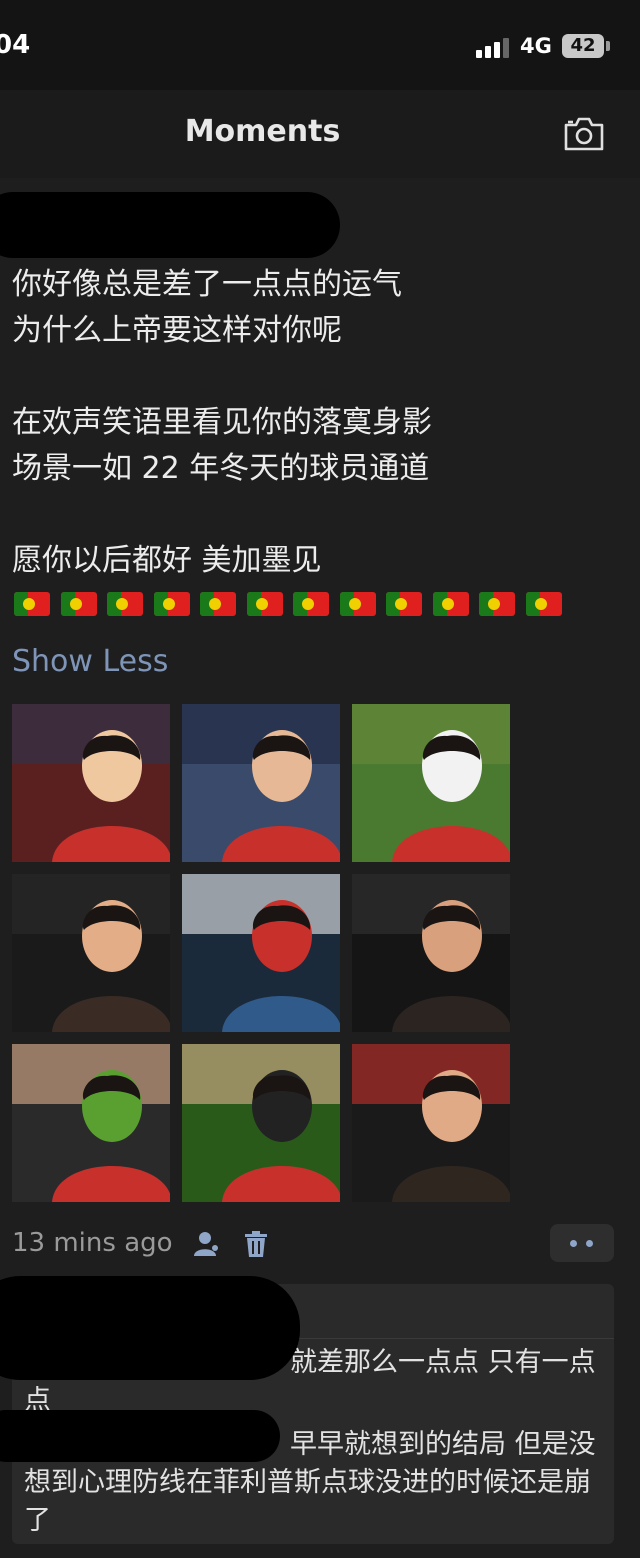 This screenshot has height=1558, width=640. Describe the element at coordinates (494, 47) in the screenshot. I see `signal-strength-icon` at that location.